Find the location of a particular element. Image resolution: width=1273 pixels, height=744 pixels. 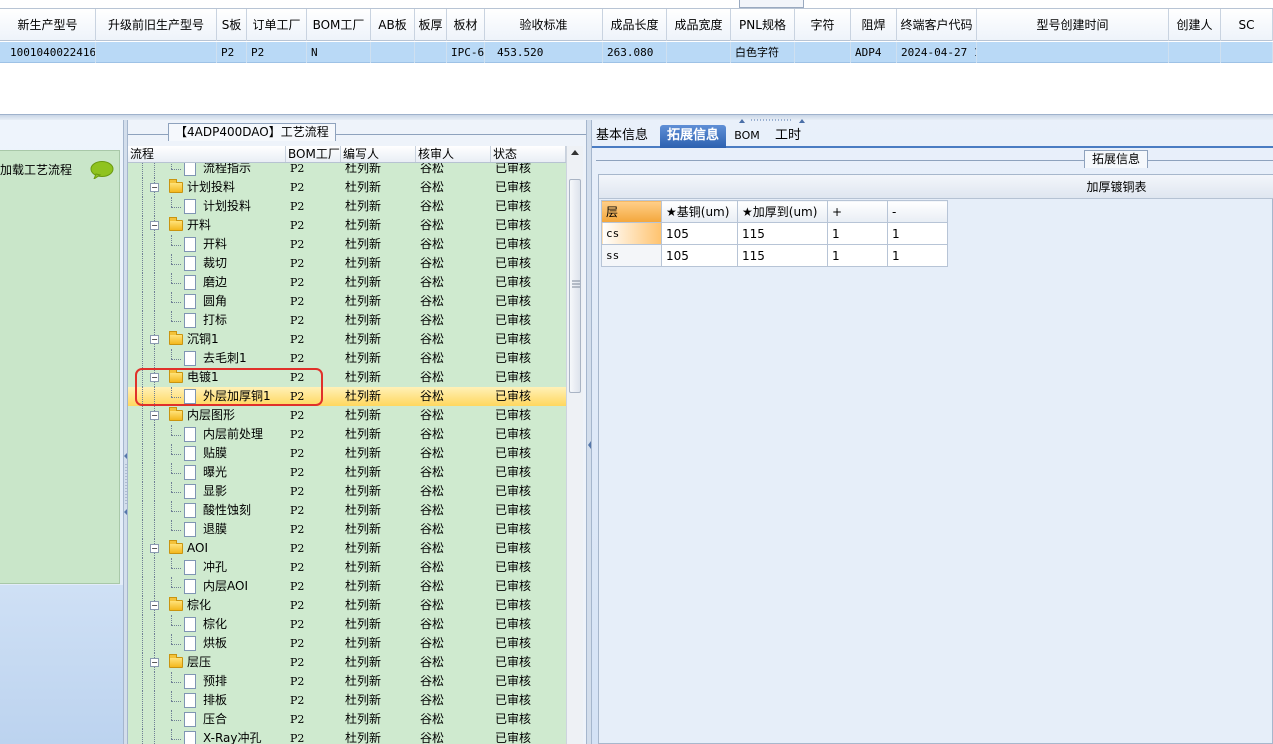

grid-col-header: BOM工厂 is located at coordinates (339, 25).